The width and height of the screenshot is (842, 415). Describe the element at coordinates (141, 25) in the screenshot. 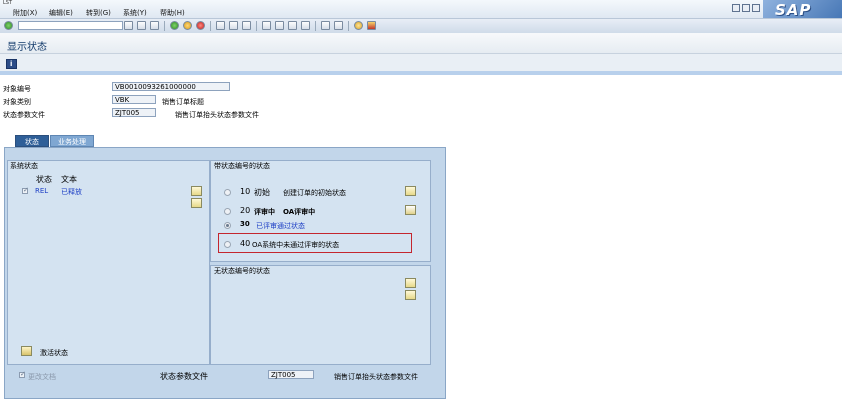

I see `save-icon` at that location.